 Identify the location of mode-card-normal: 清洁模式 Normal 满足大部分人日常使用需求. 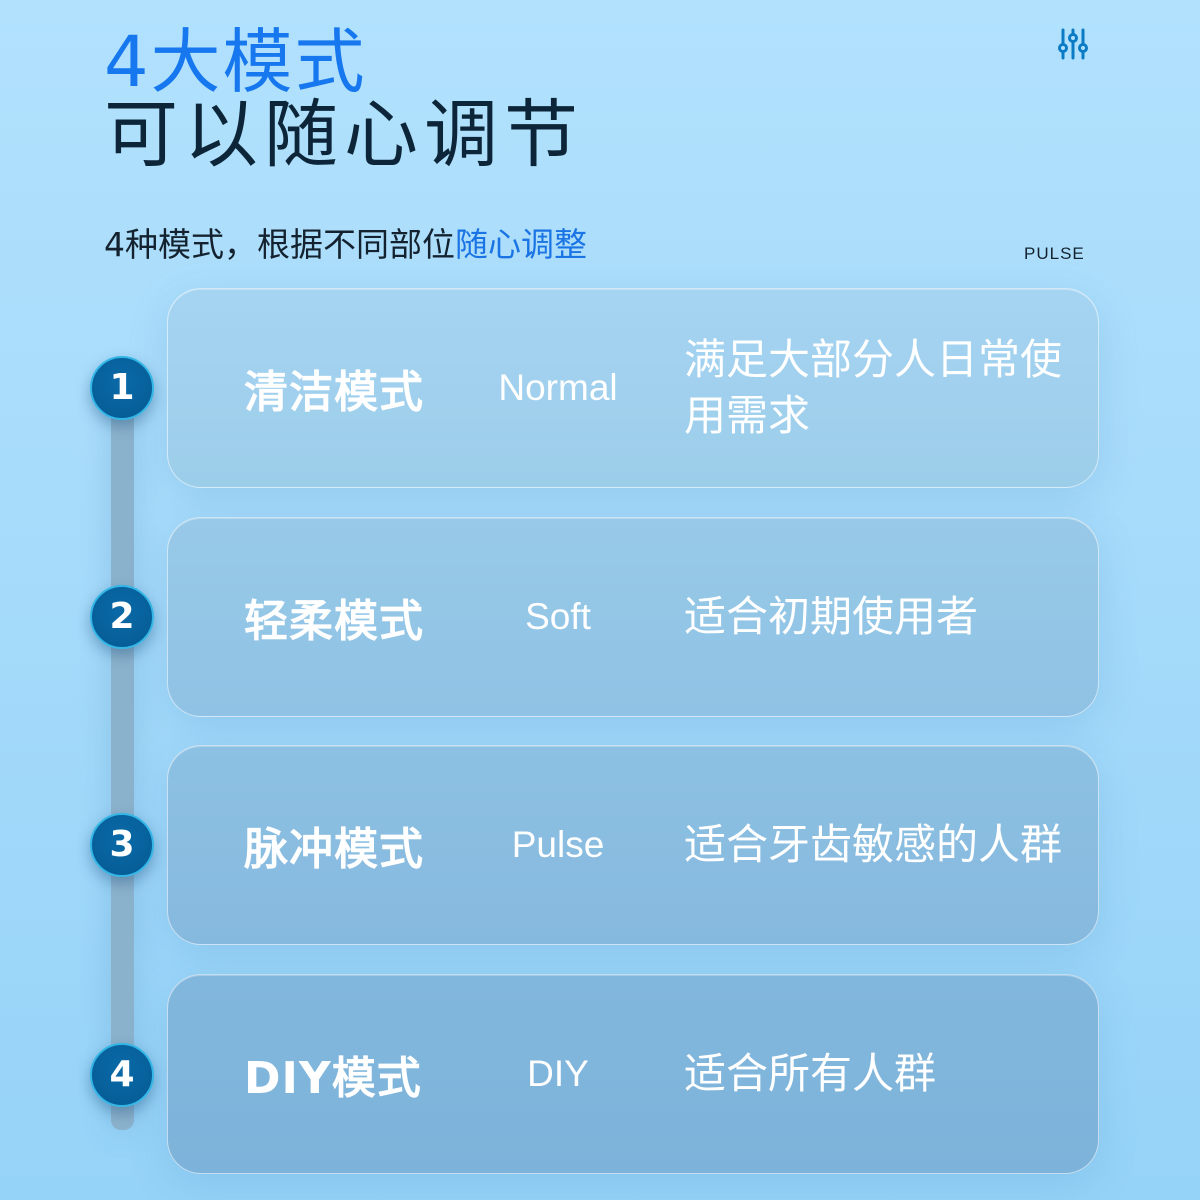
(633, 388).